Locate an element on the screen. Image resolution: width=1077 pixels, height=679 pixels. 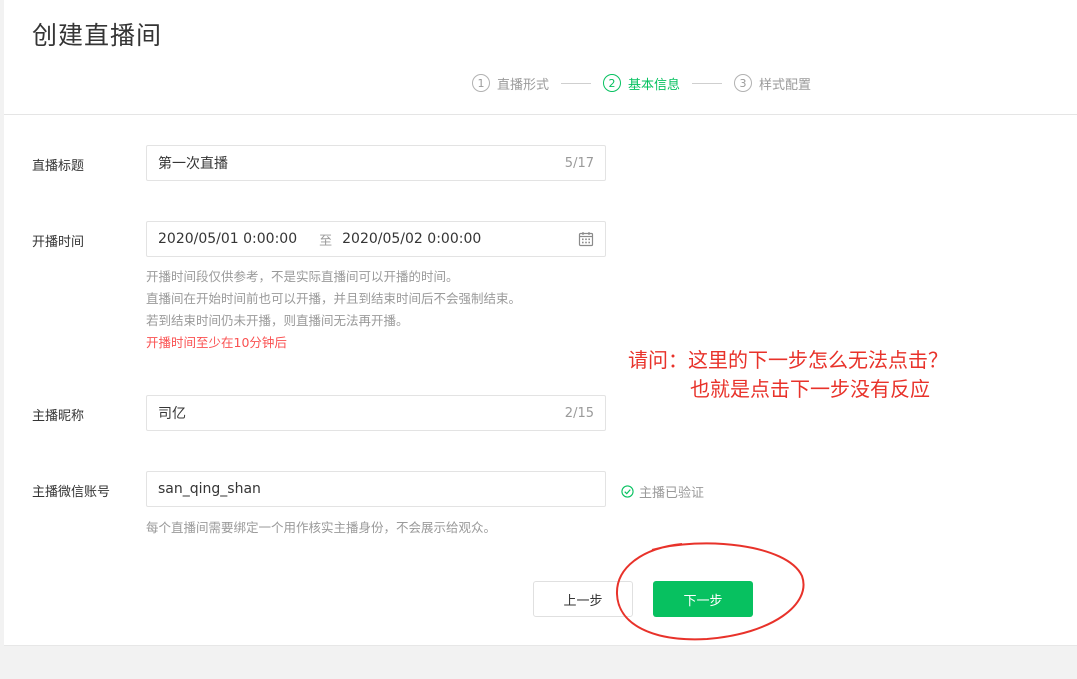
step-2: 2 基本信息 is located at coordinates (641, 83).